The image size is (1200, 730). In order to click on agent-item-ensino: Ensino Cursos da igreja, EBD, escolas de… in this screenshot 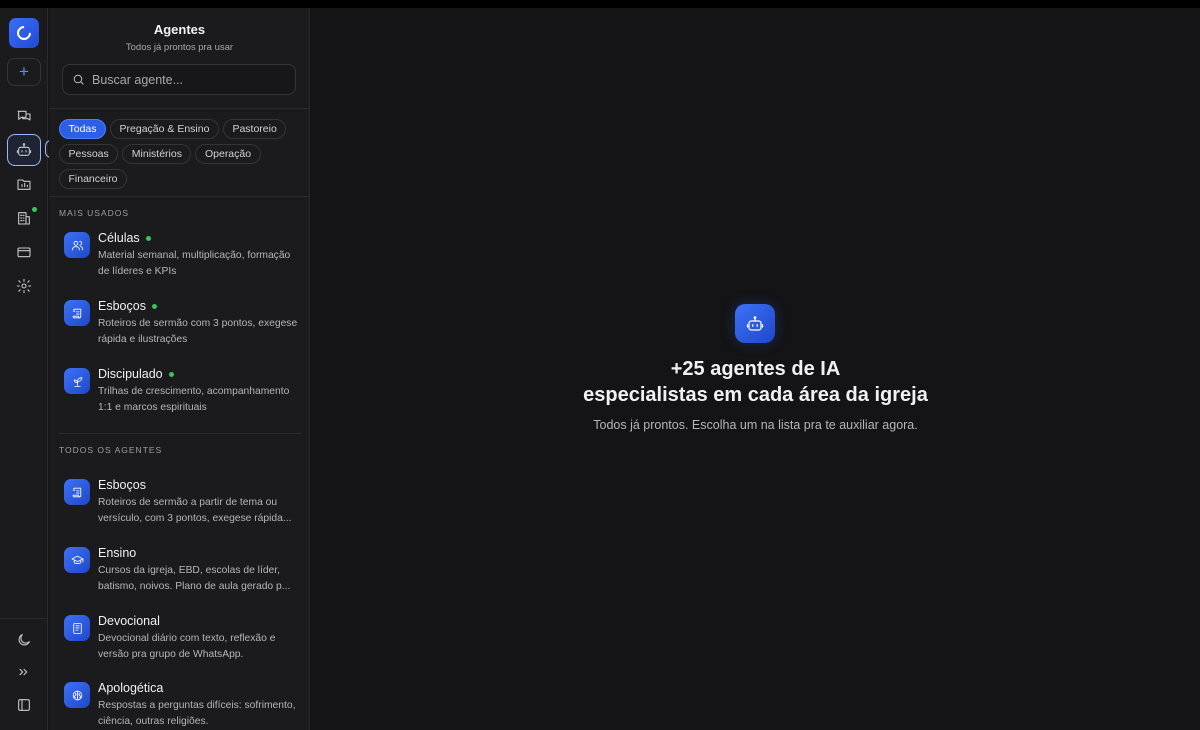, I will do `click(180, 575)`.